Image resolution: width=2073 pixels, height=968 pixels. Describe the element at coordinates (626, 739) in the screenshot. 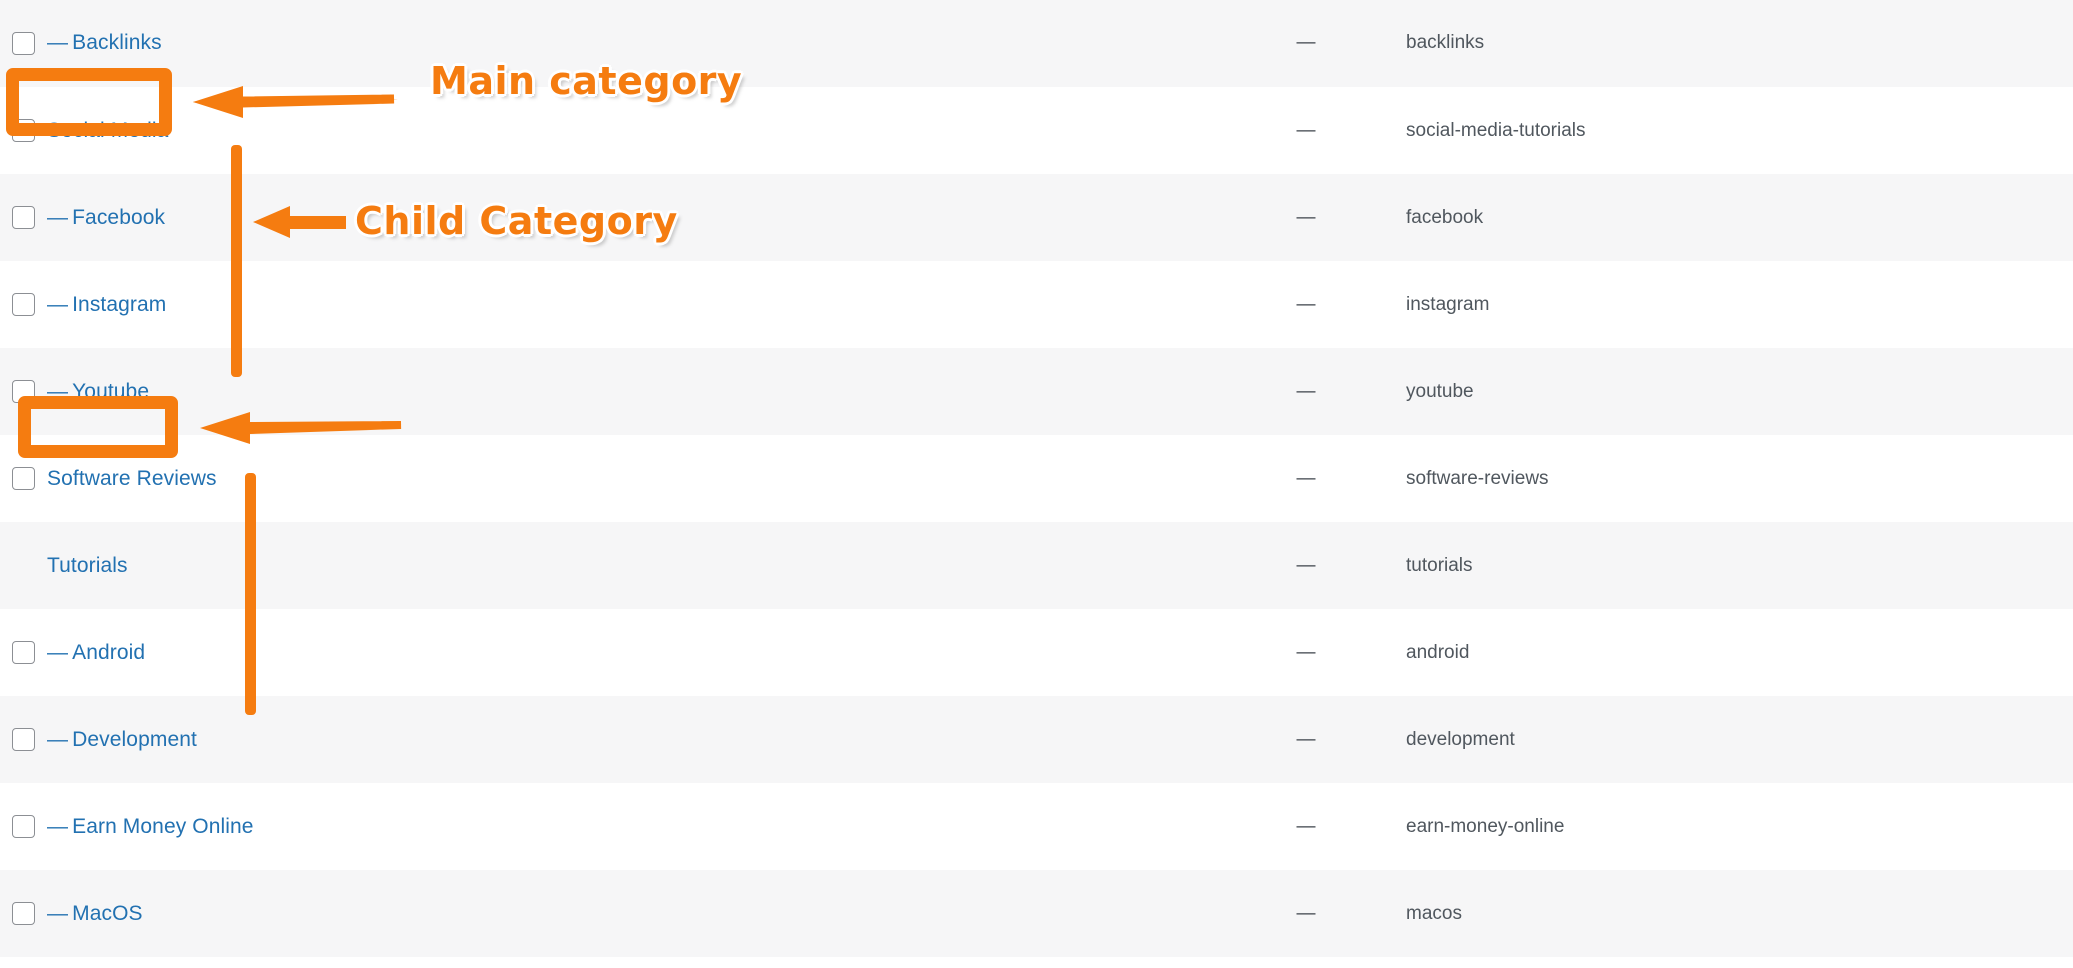

I see `category-name-cell: — Development` at that location.